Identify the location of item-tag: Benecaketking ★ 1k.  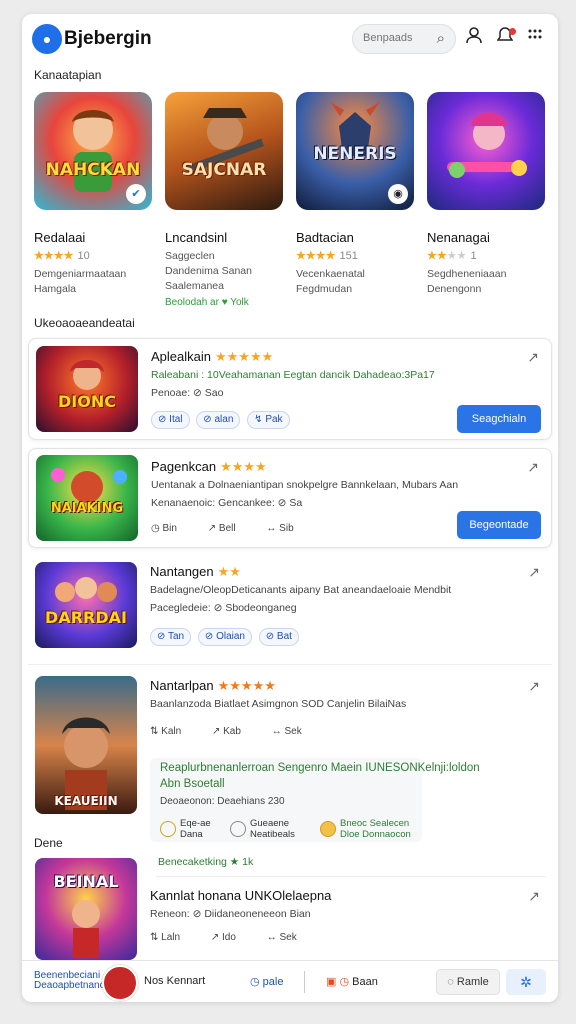
(206, 862).